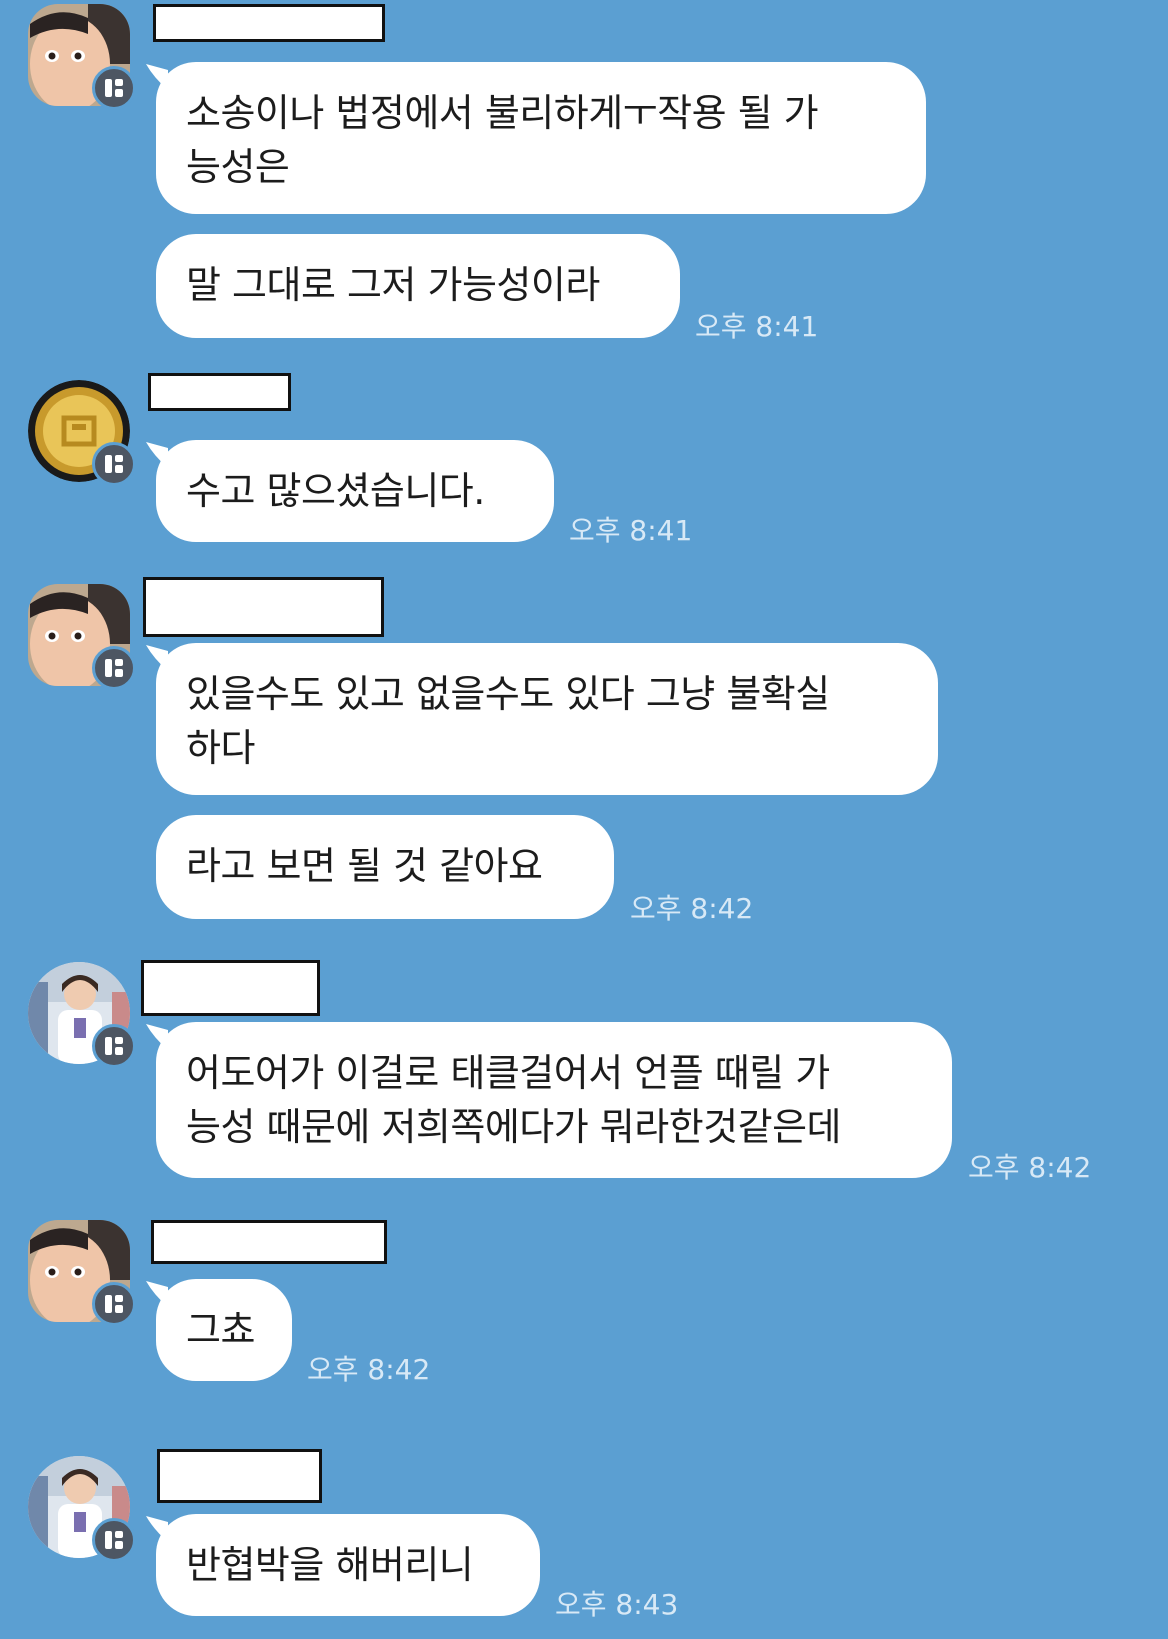 Image resolution: width=1168 pixels, height=1639 pixels. What do you see at coordinates (617, 1604) in the screenshot?
I see `message-time: 오후 8:43` at bounding box center [617, 1604].